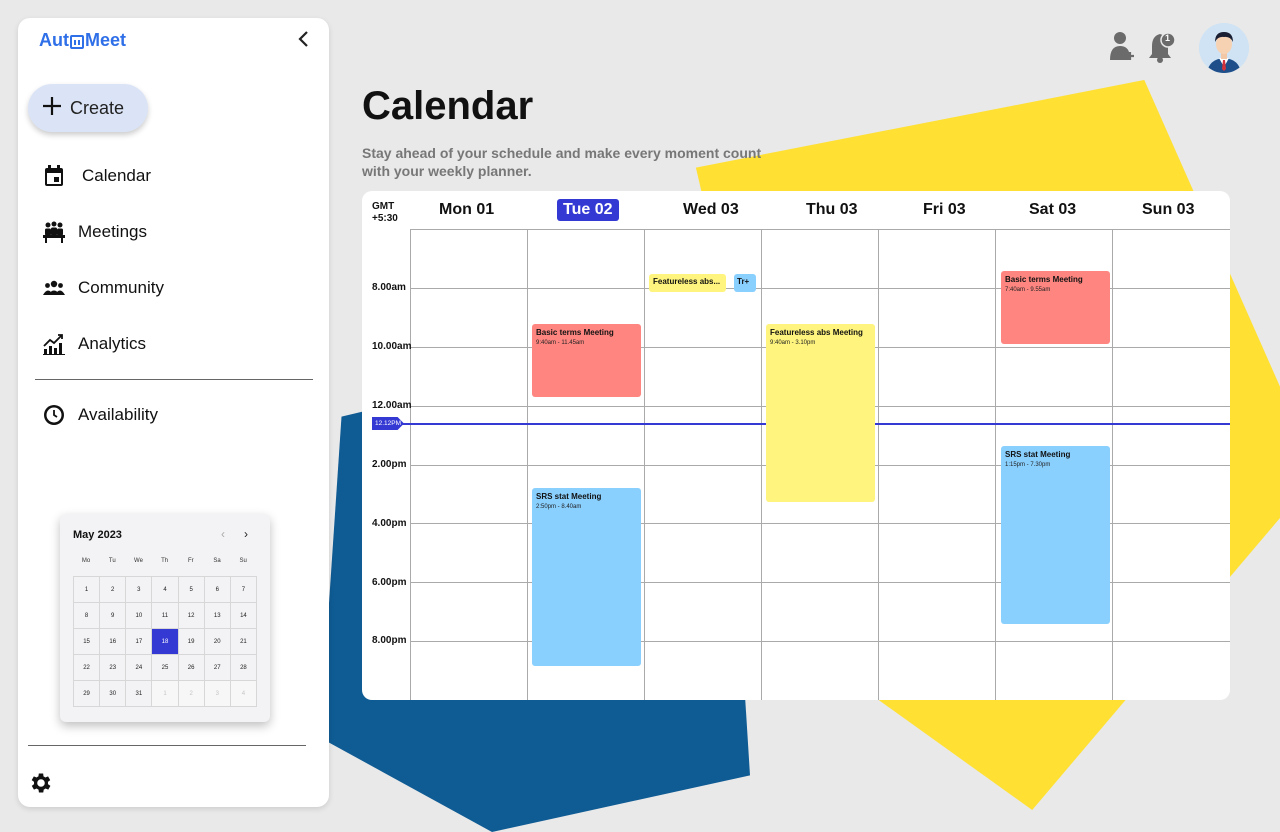 The width and height of the screenshot is (1280, 832). What do you see at coordinates (94, 344) in the screenshot?
I see `sidebar-item-analytics: Analytics` at bounding box center [94, 344].